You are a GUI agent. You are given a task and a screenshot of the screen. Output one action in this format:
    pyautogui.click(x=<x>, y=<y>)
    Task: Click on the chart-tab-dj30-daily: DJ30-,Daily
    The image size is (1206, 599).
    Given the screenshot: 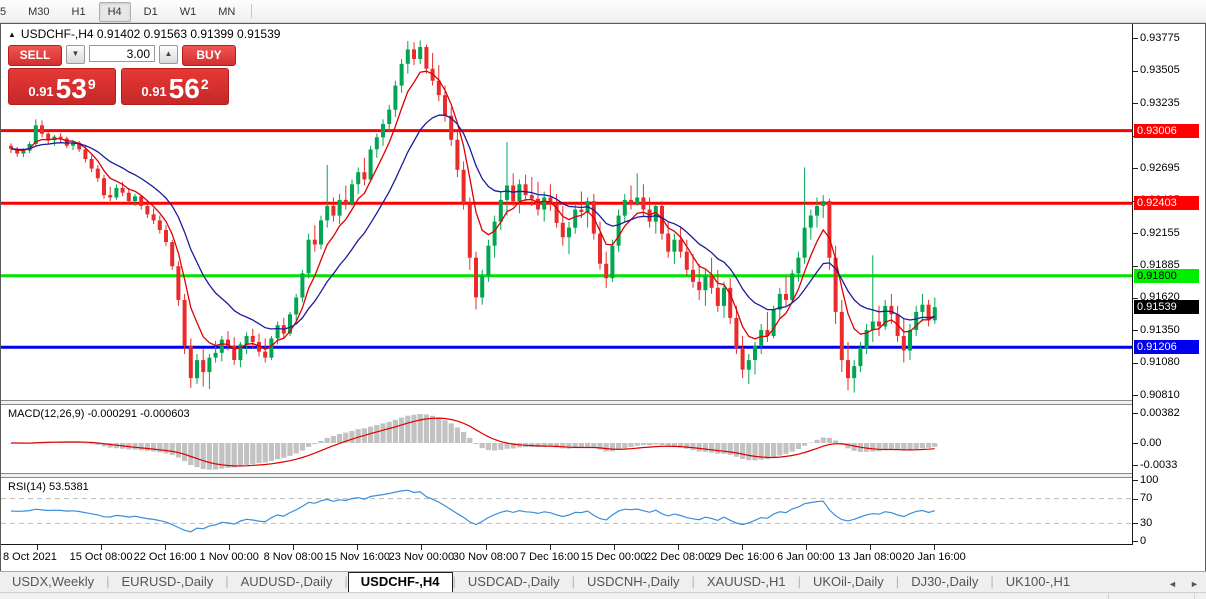 What is the action you would take?
    pyautogui.click(x=944, y=581)
    